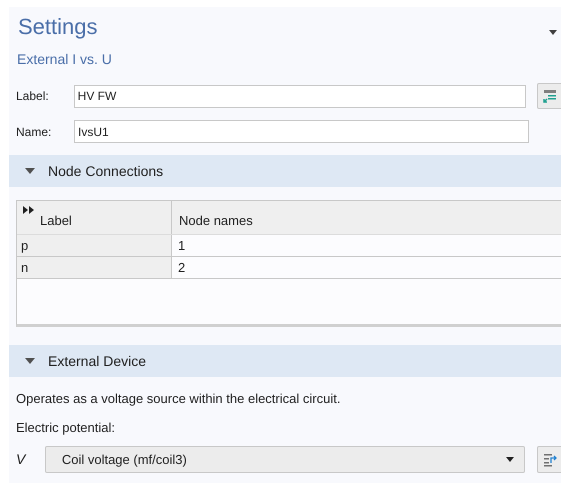  I want to click on field-label: Label:, so click(33, 96).